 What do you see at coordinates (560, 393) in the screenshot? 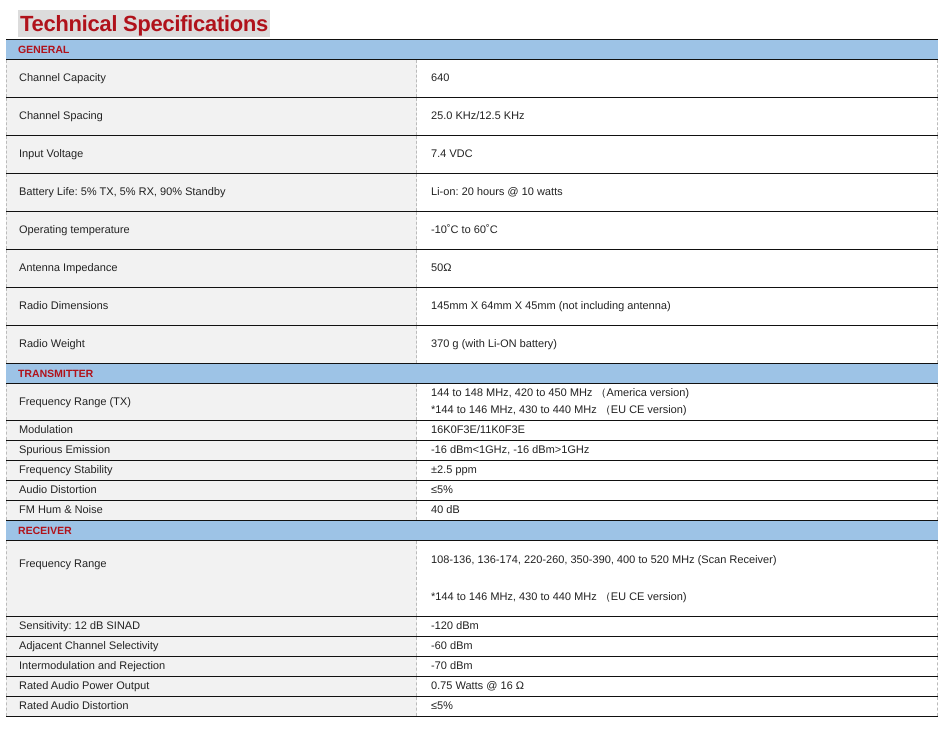
I see `spec-value: 144 to 148 MHz, 420 to 450 MHz （America version)` at bounding box center [560, 393].